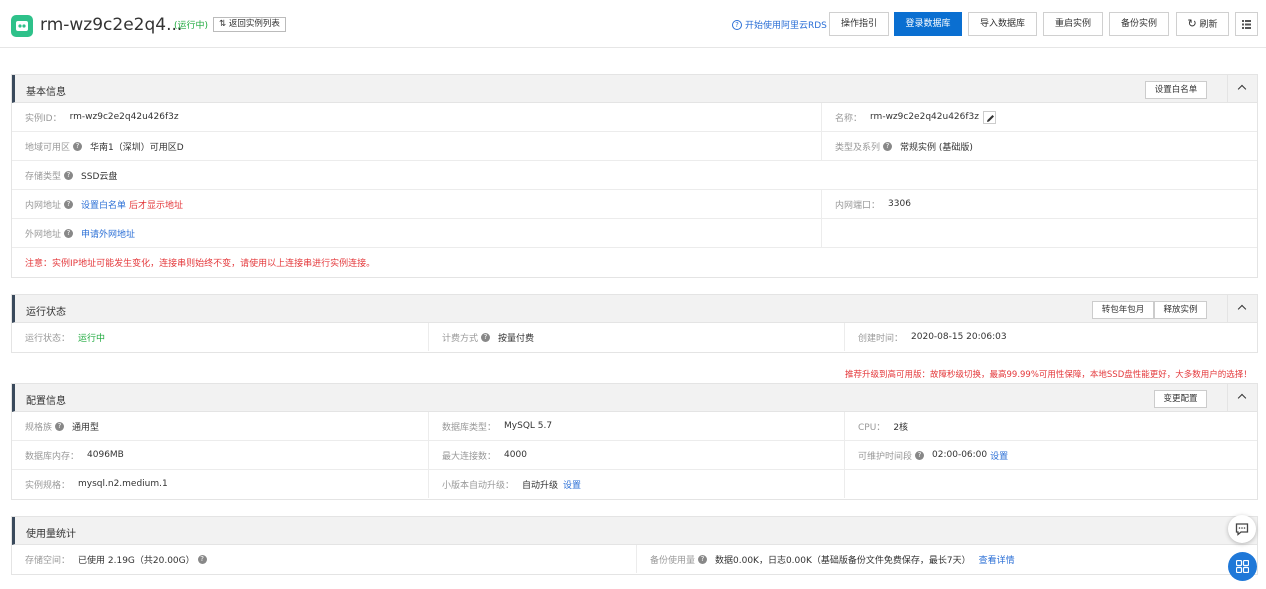  Describe the element at coordinates (39, 427) in the screenshot. I see `field-label: 规格族` at that location.